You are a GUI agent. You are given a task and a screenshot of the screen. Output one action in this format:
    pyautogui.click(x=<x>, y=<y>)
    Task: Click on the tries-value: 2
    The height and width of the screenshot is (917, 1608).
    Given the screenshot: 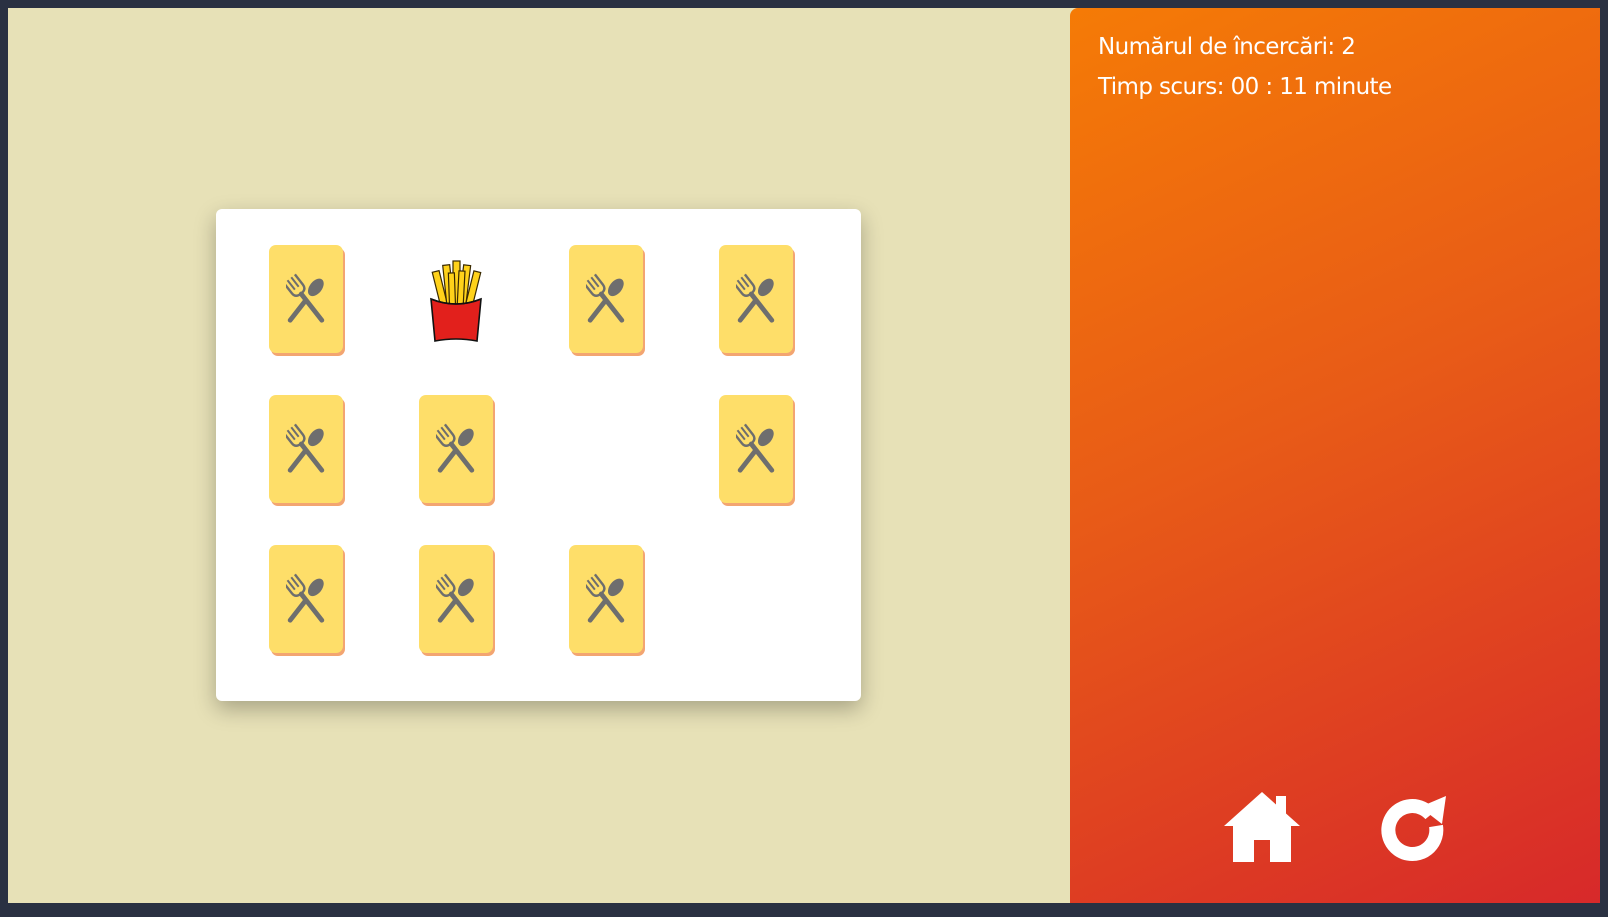 What is the action you would take?
    pyautogui.click(x=1348, y=47)
    